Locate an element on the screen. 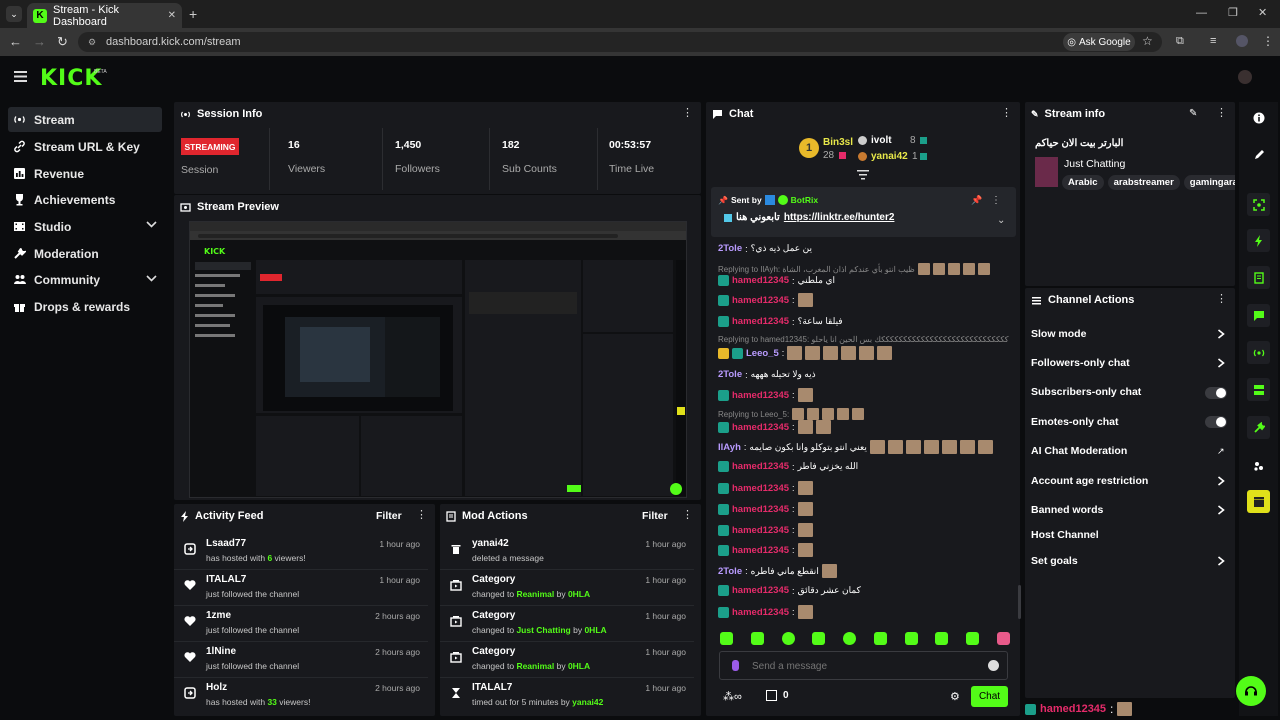 Image resolution: width=1280 pixels, height=720 pixels. bookmark-star-icon: ☆ is located at coordinates (1147, 41).